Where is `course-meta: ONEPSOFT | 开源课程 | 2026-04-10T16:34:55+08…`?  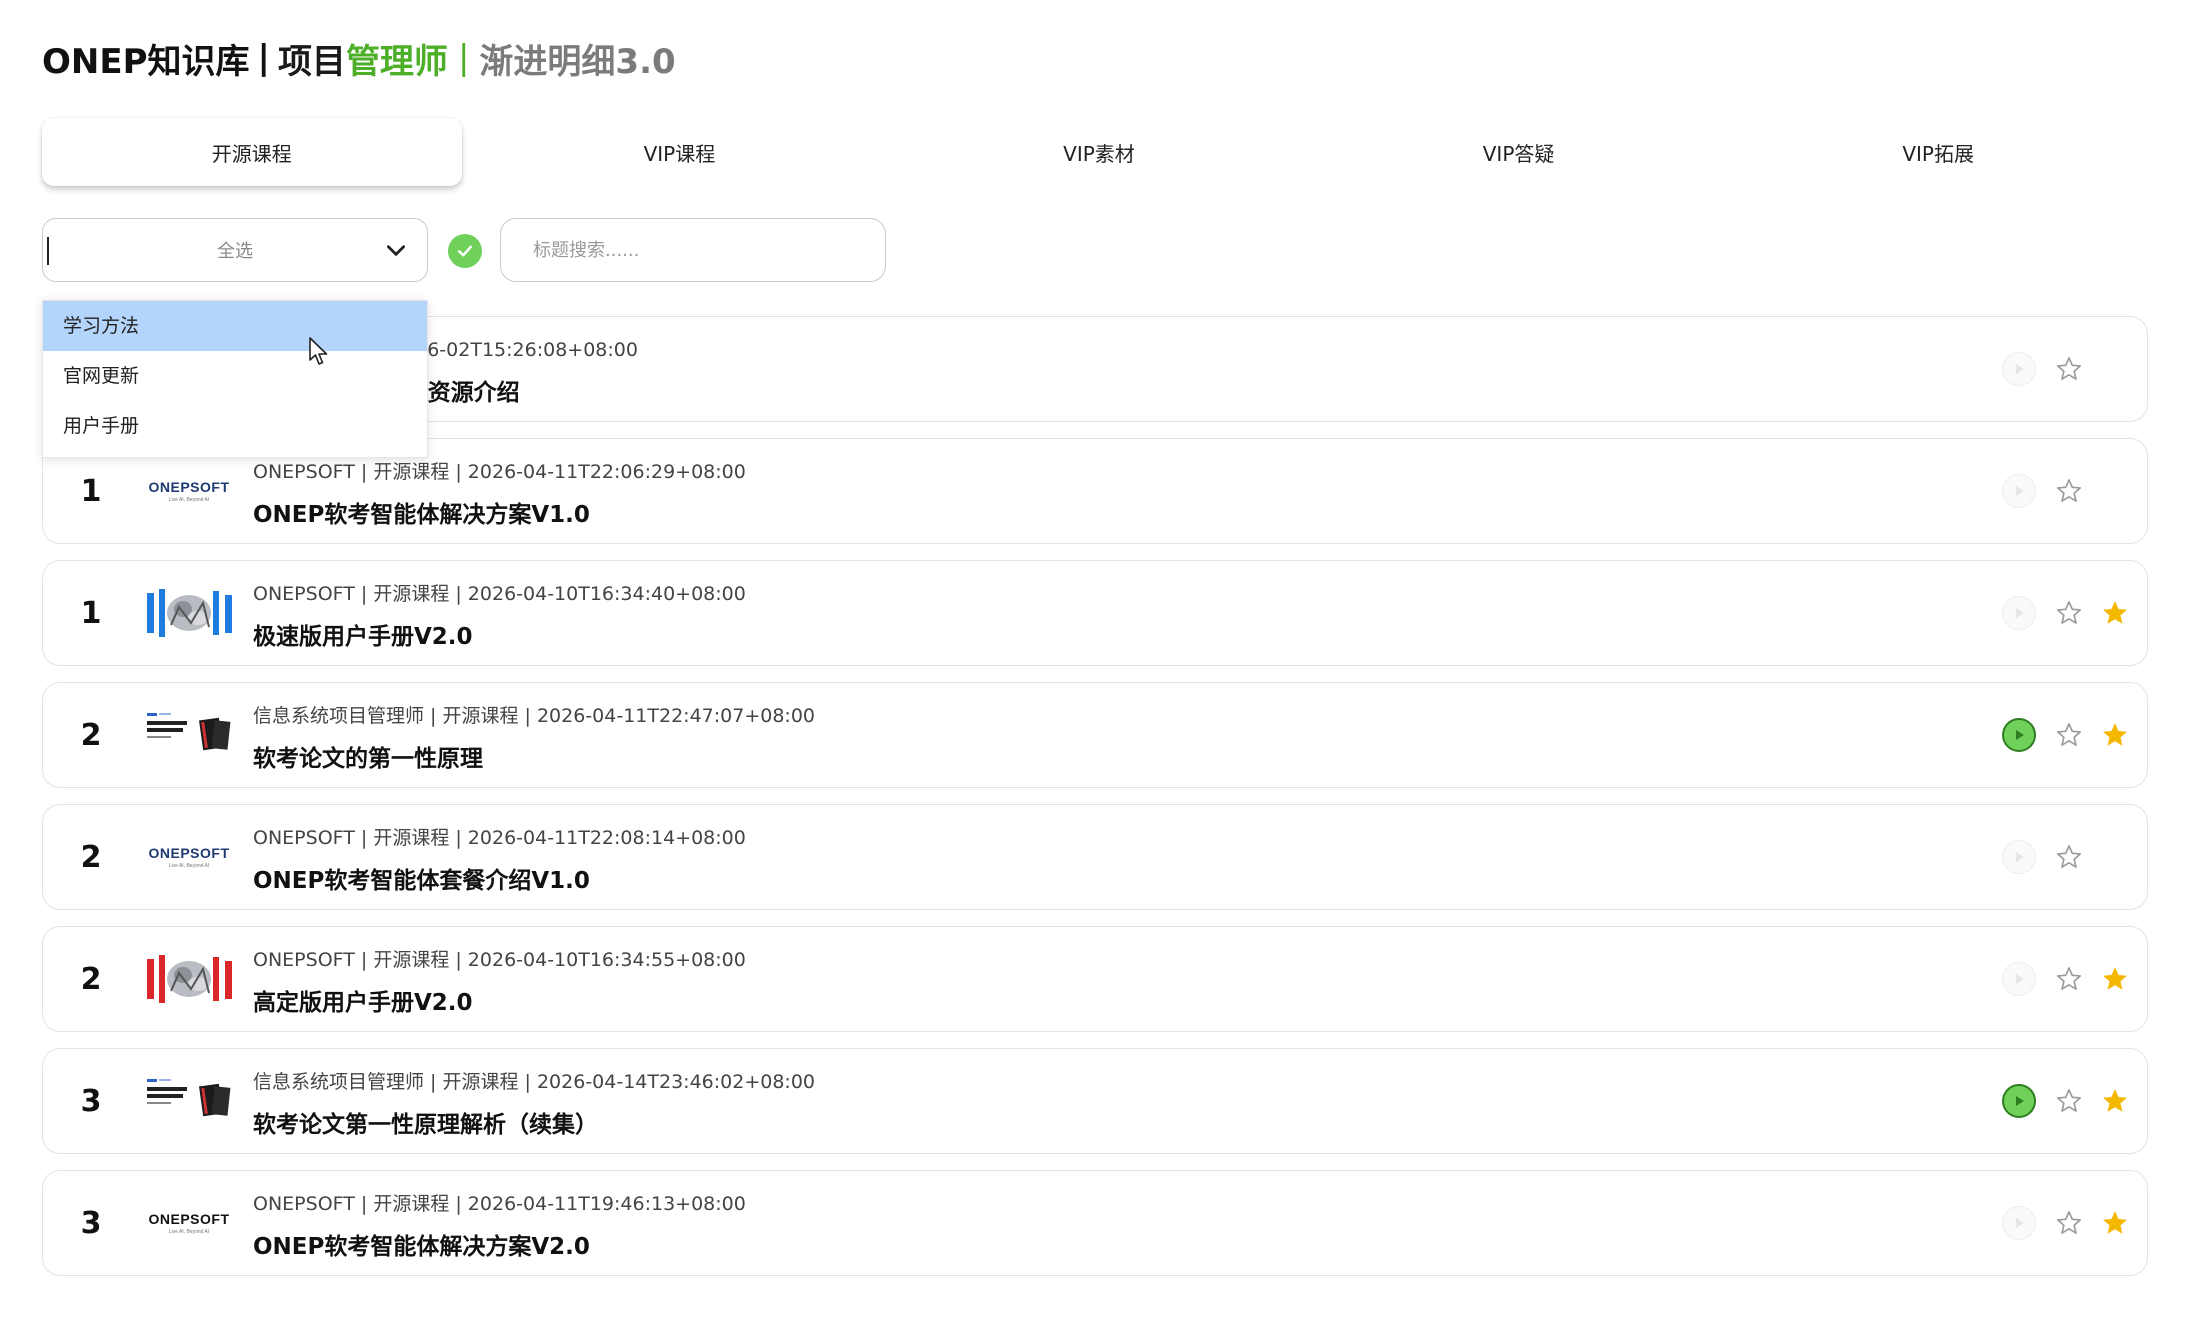 course-meta: ONEPSOFT | 开源课程 | 2026-04-10T16:34:55+08… is located at coordinates (499, 960).